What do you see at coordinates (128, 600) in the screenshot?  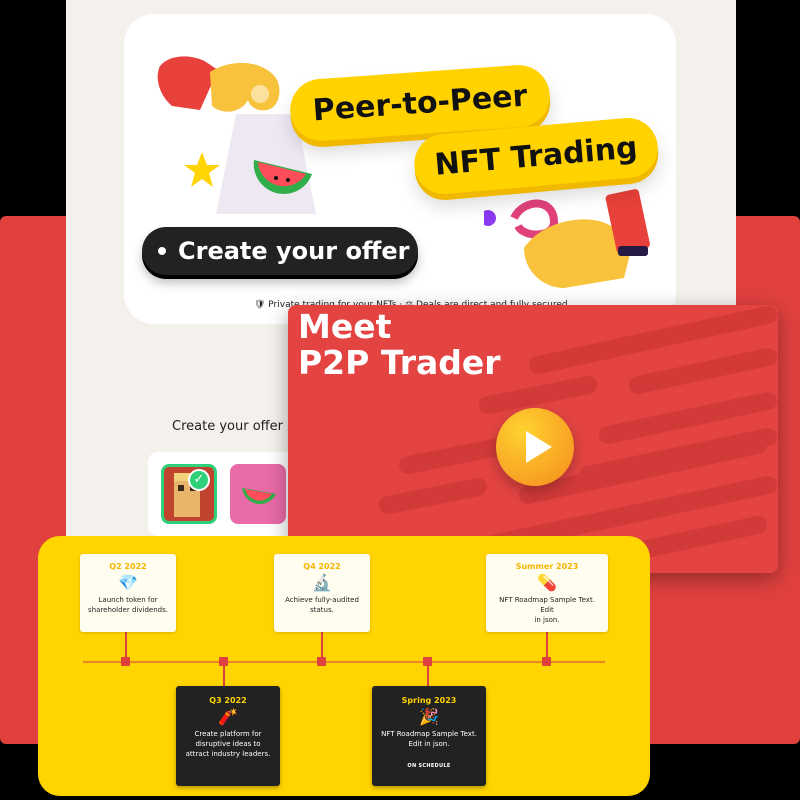 I see `milestone-text: Launch token for` at bounding box center [128, 600].